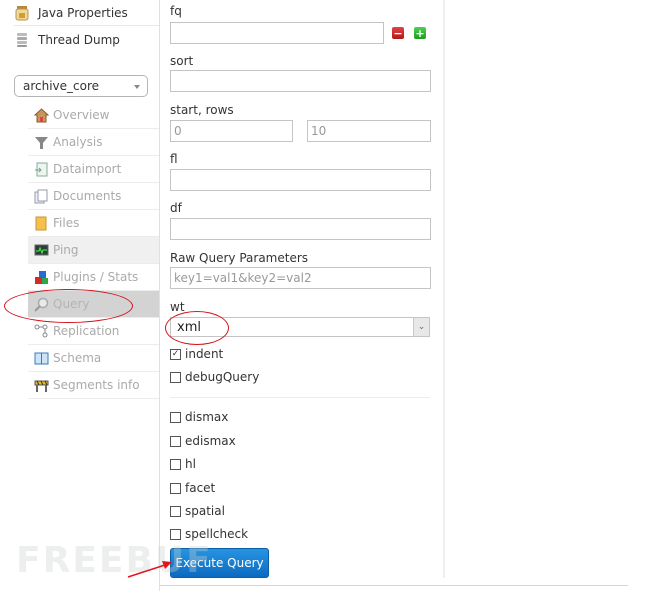  I want to click on spatial-checkbox: spatial, so click(197, 511).